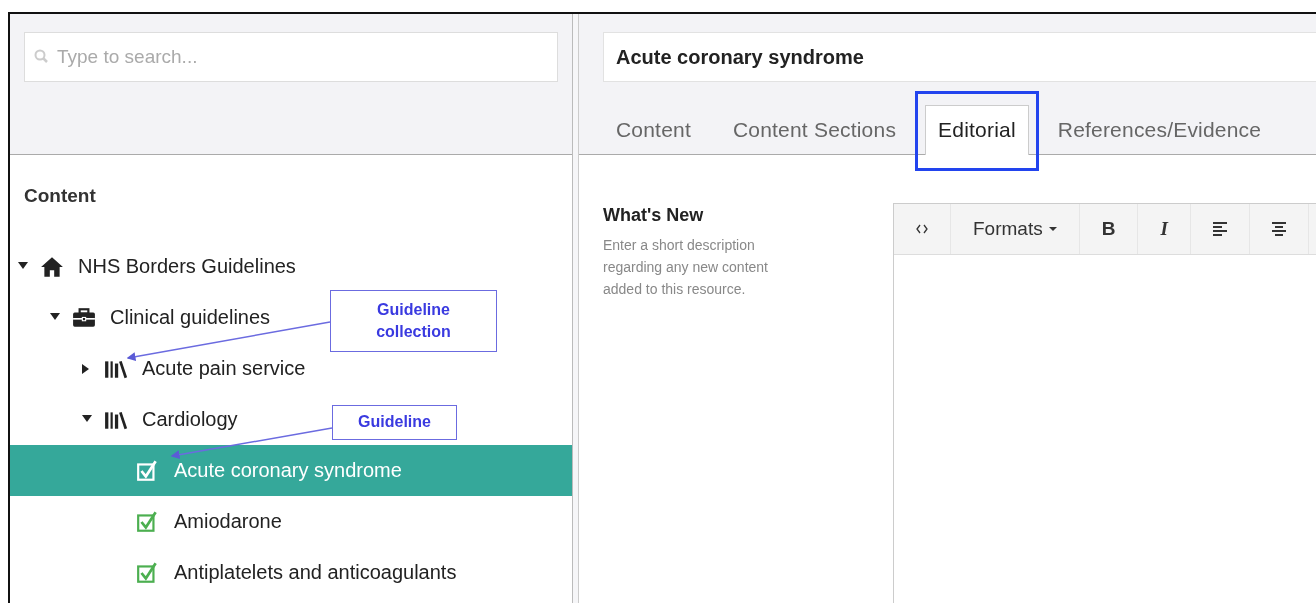 This screenshot has height=603, width=1316. I want to click on italic-button: I, so click(1164, 229).